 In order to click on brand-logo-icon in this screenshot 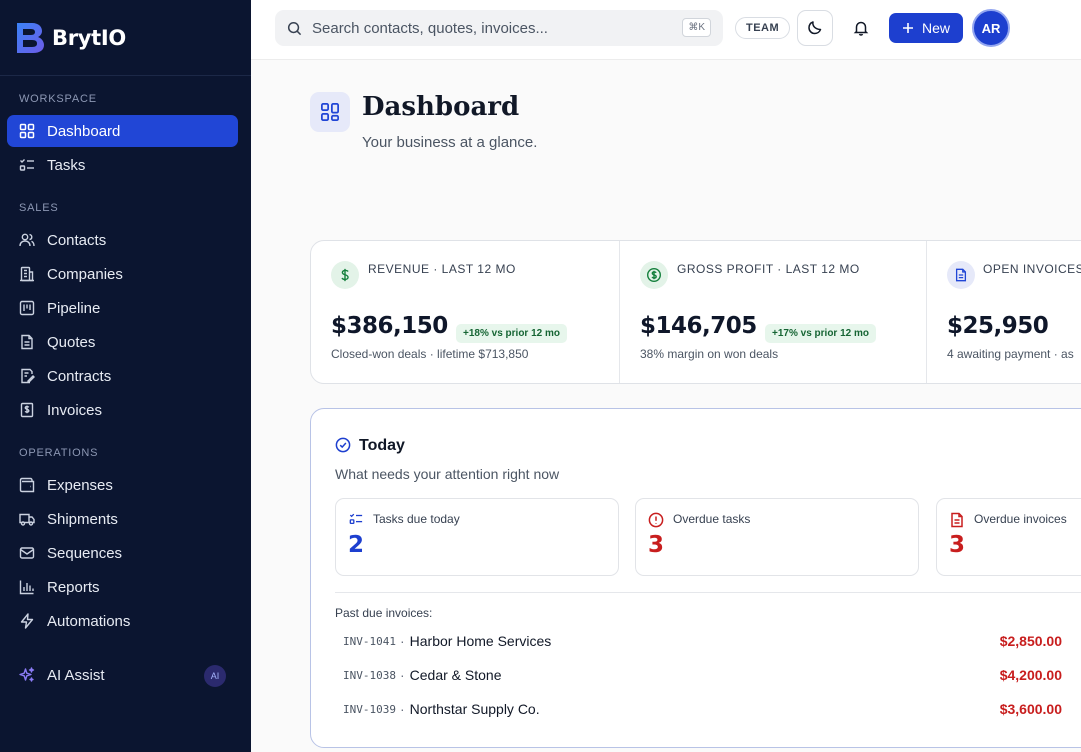, I will do `click(30, 37)`.